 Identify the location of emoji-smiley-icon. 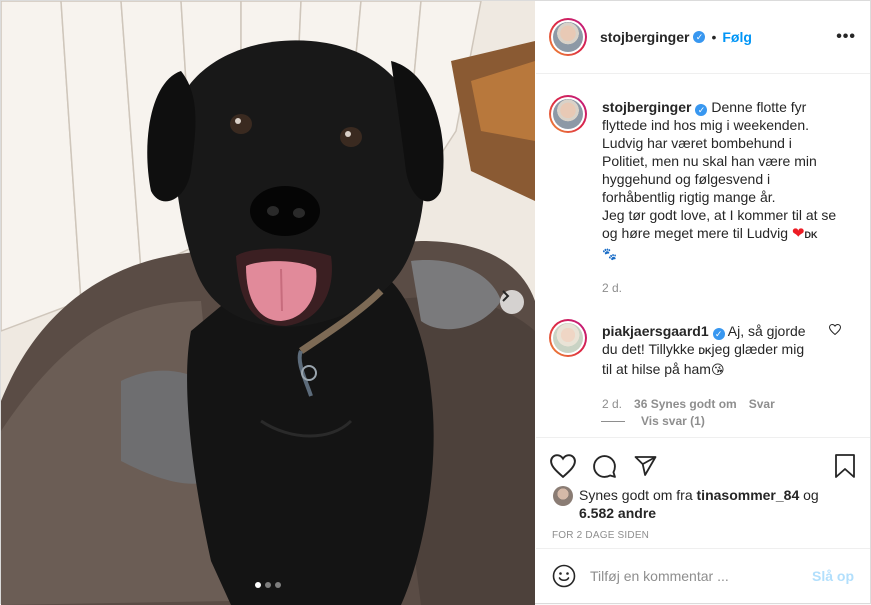
(564, 576).